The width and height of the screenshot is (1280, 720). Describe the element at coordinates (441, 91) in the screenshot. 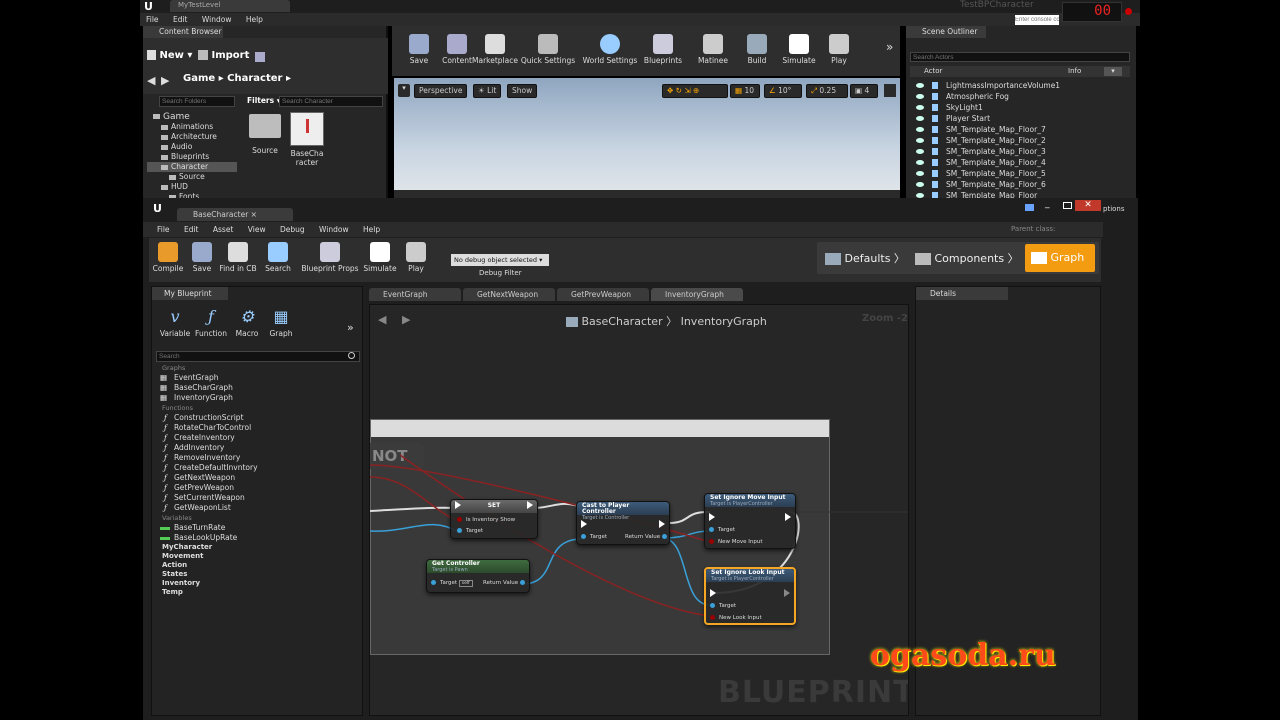

I see `perspective-button: Perspective` at that location.